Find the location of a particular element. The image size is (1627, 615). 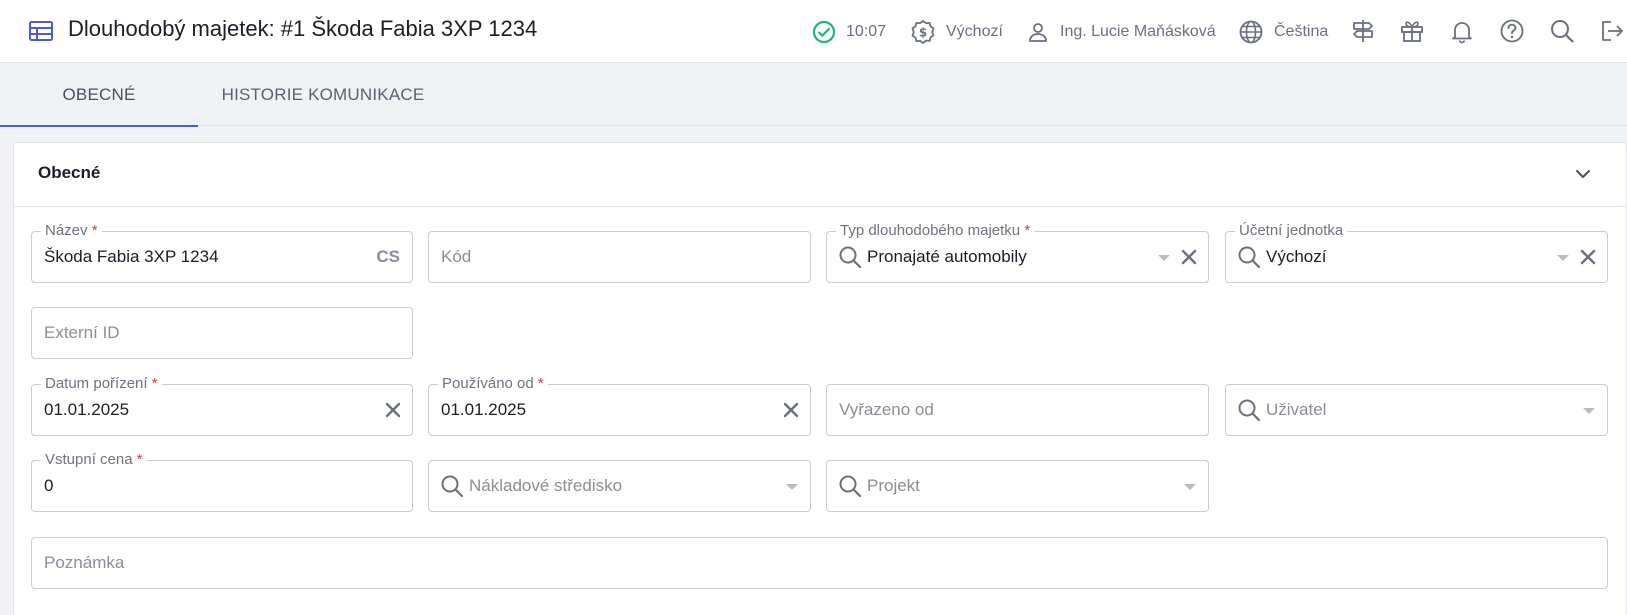

nakladove-stredisko-placeholder: Nákladové středisko is located at coordinates (546, 485).